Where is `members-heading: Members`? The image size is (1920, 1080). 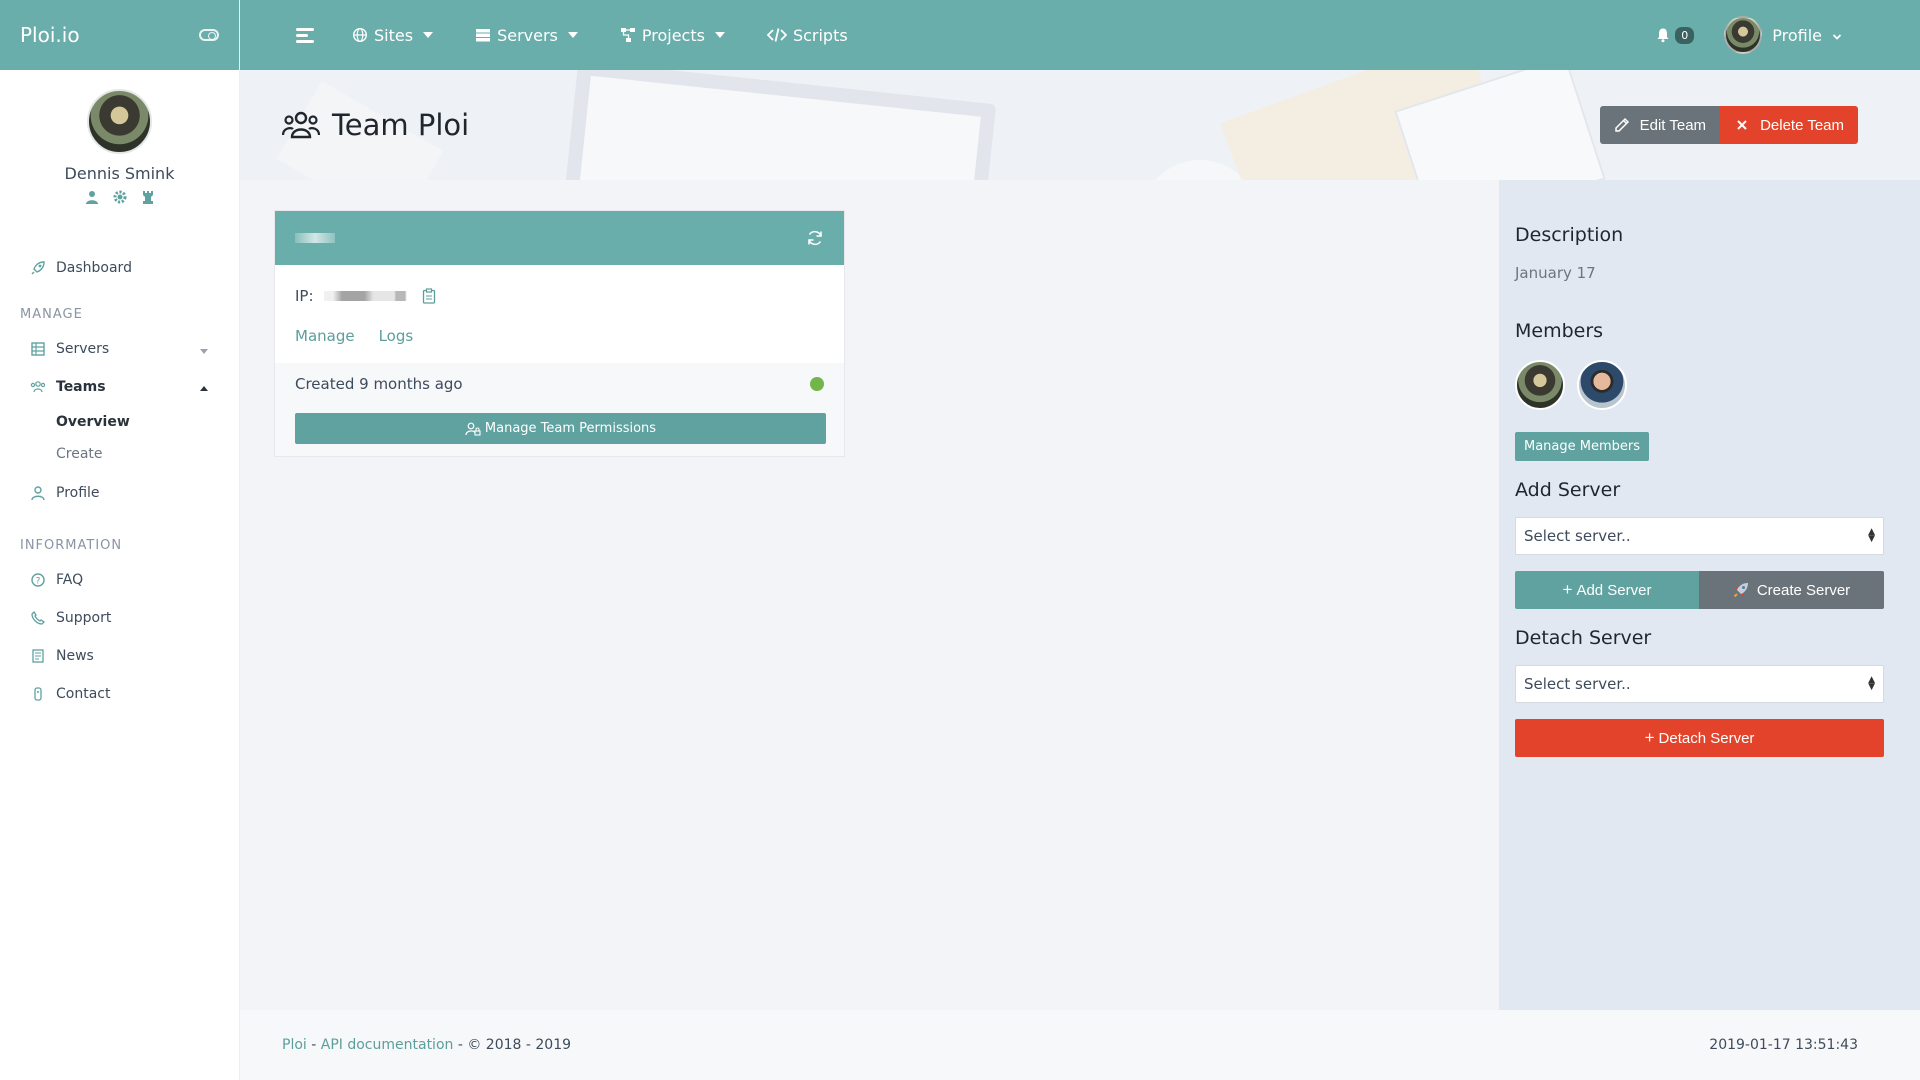 members-heading: Members is located at coordinates (1559, 331).